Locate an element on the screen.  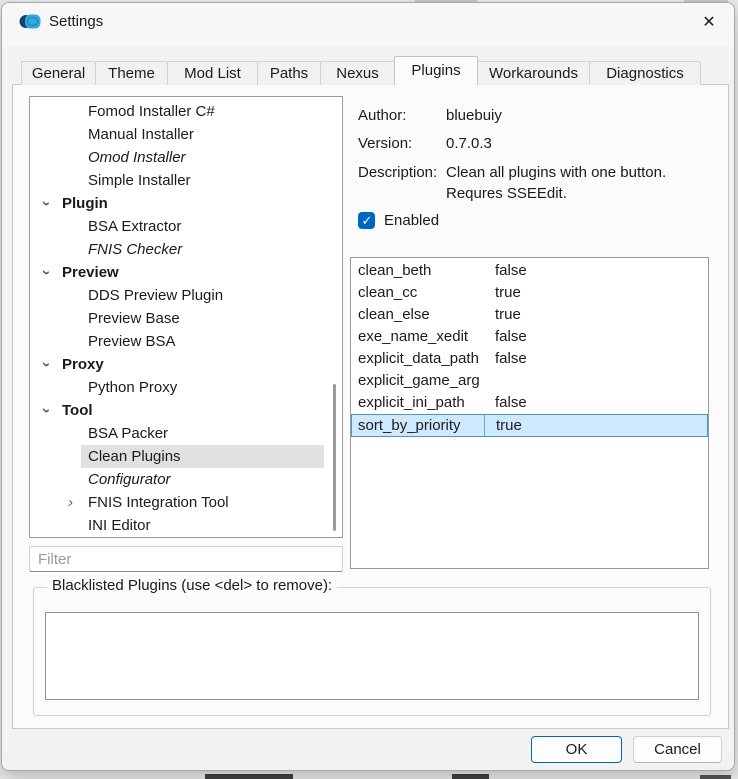
close-icon: ✕ is located at coordinates (709, 22).